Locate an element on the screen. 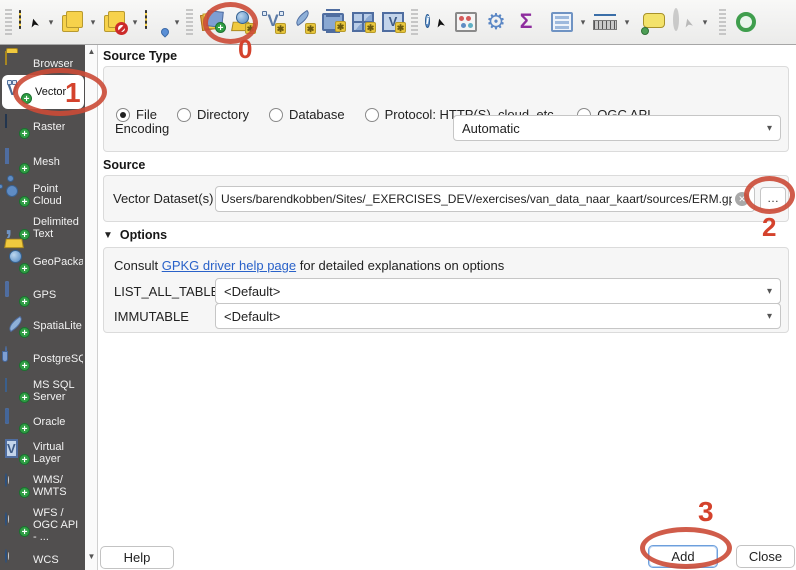 The height and width of the screenshot is (570, 796). statistical-summary-icon is located at coordinates (466, 22).